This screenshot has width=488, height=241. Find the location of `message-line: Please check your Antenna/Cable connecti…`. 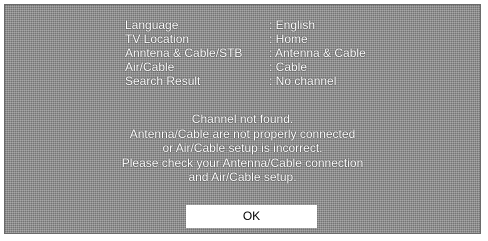

message-line: Please check your Antenna/Cable connecti… is located at coordinates (242, 162).